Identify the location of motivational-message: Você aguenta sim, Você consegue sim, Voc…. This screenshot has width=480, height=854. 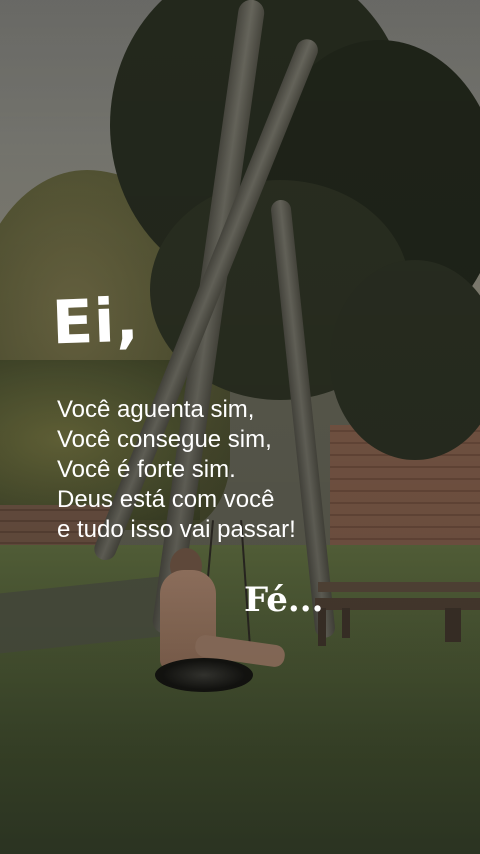
(176, 470).